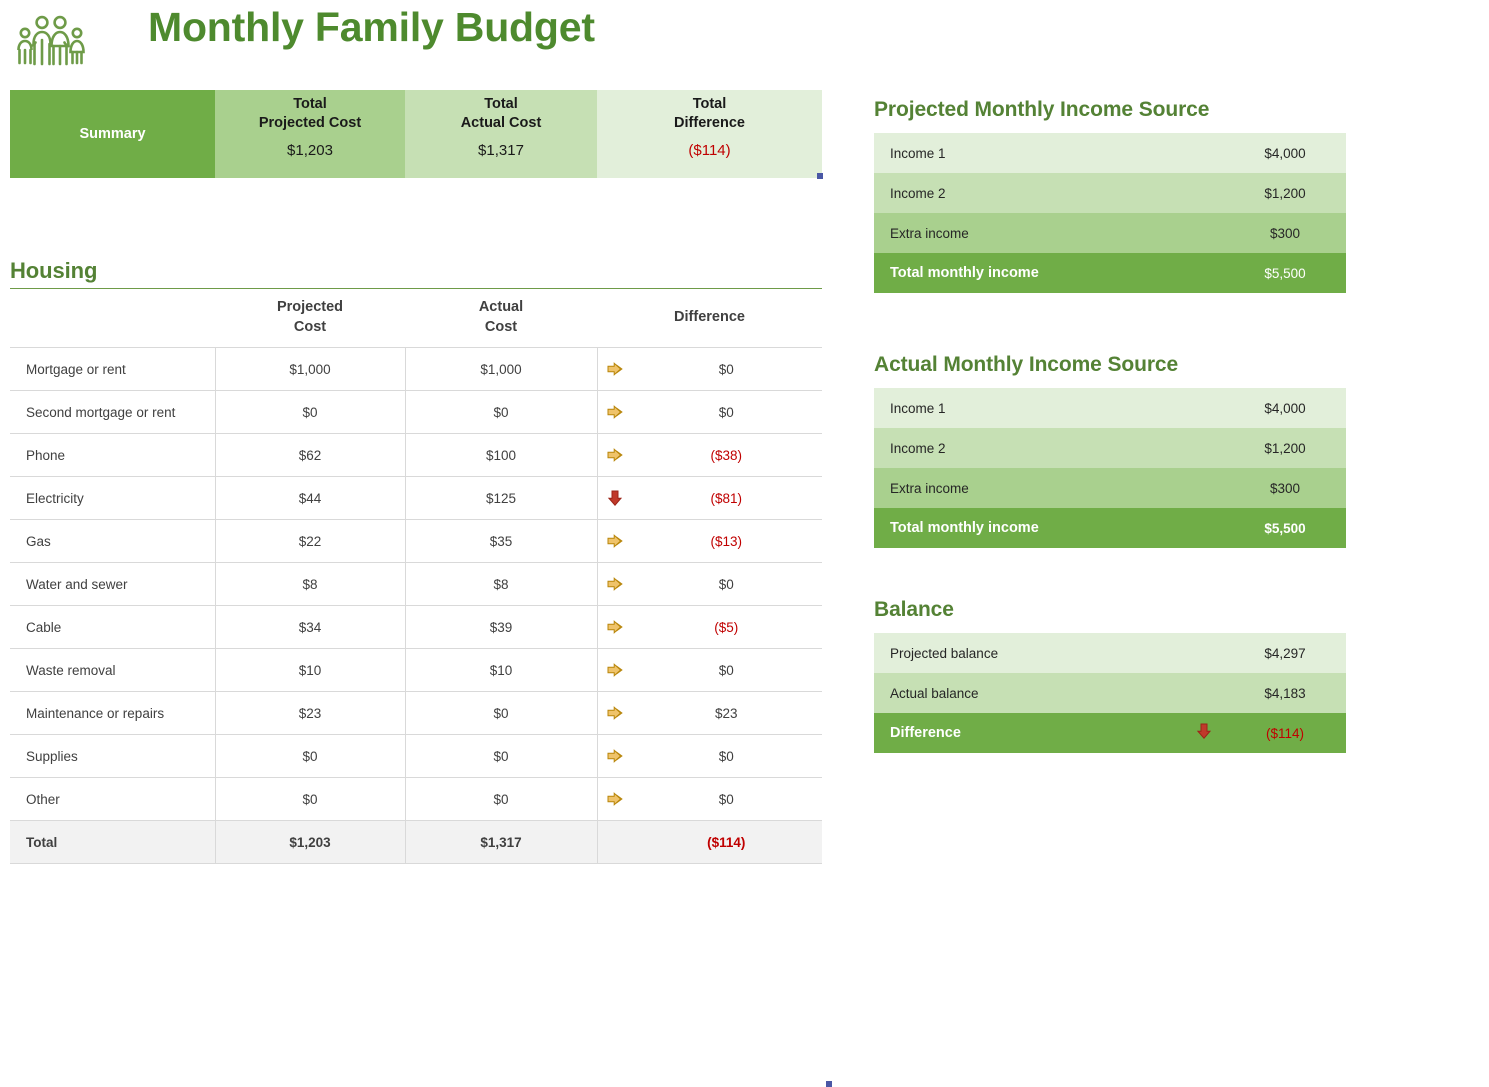 Image resolution: width=1489 pixels, height=1087 pixels. What do you see at coordinates (709, 104) in the screenshot?
I see `summary-difference-label-line1: Total` at bounding box center [709, 104].